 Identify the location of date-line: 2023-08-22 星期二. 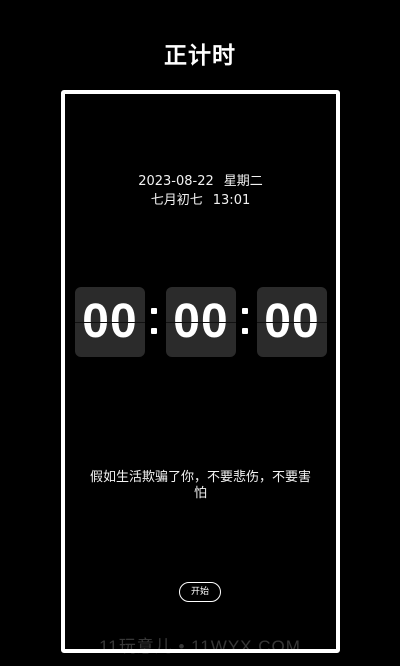
(200, 181).